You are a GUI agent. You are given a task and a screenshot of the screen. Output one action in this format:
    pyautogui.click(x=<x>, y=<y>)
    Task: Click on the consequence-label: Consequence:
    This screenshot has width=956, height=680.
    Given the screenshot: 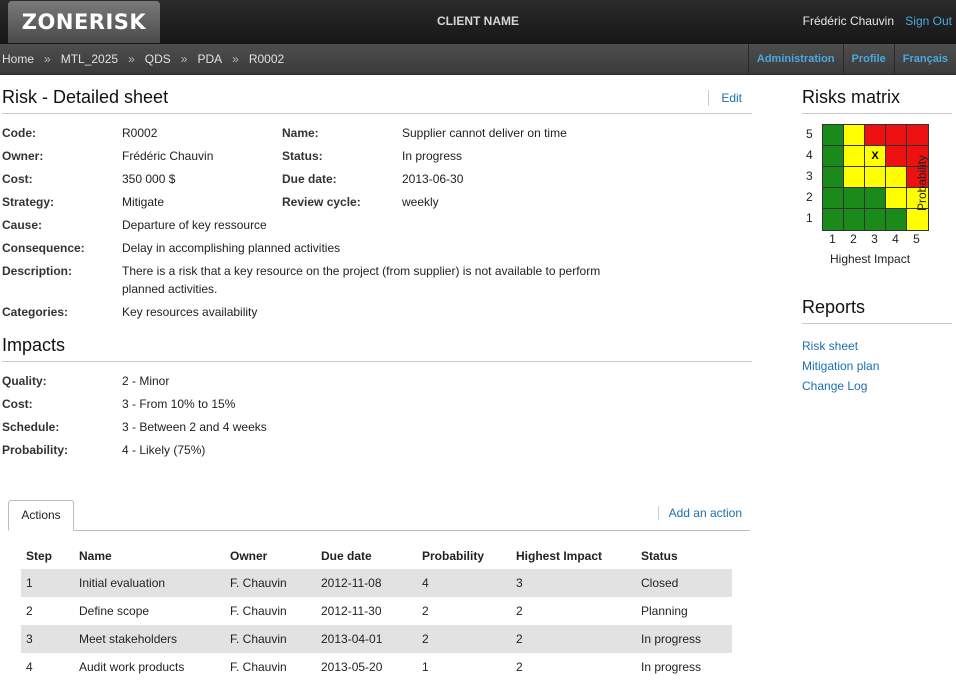 What is the action you would take?
    pyautogui.click(x=43, y=248)
    